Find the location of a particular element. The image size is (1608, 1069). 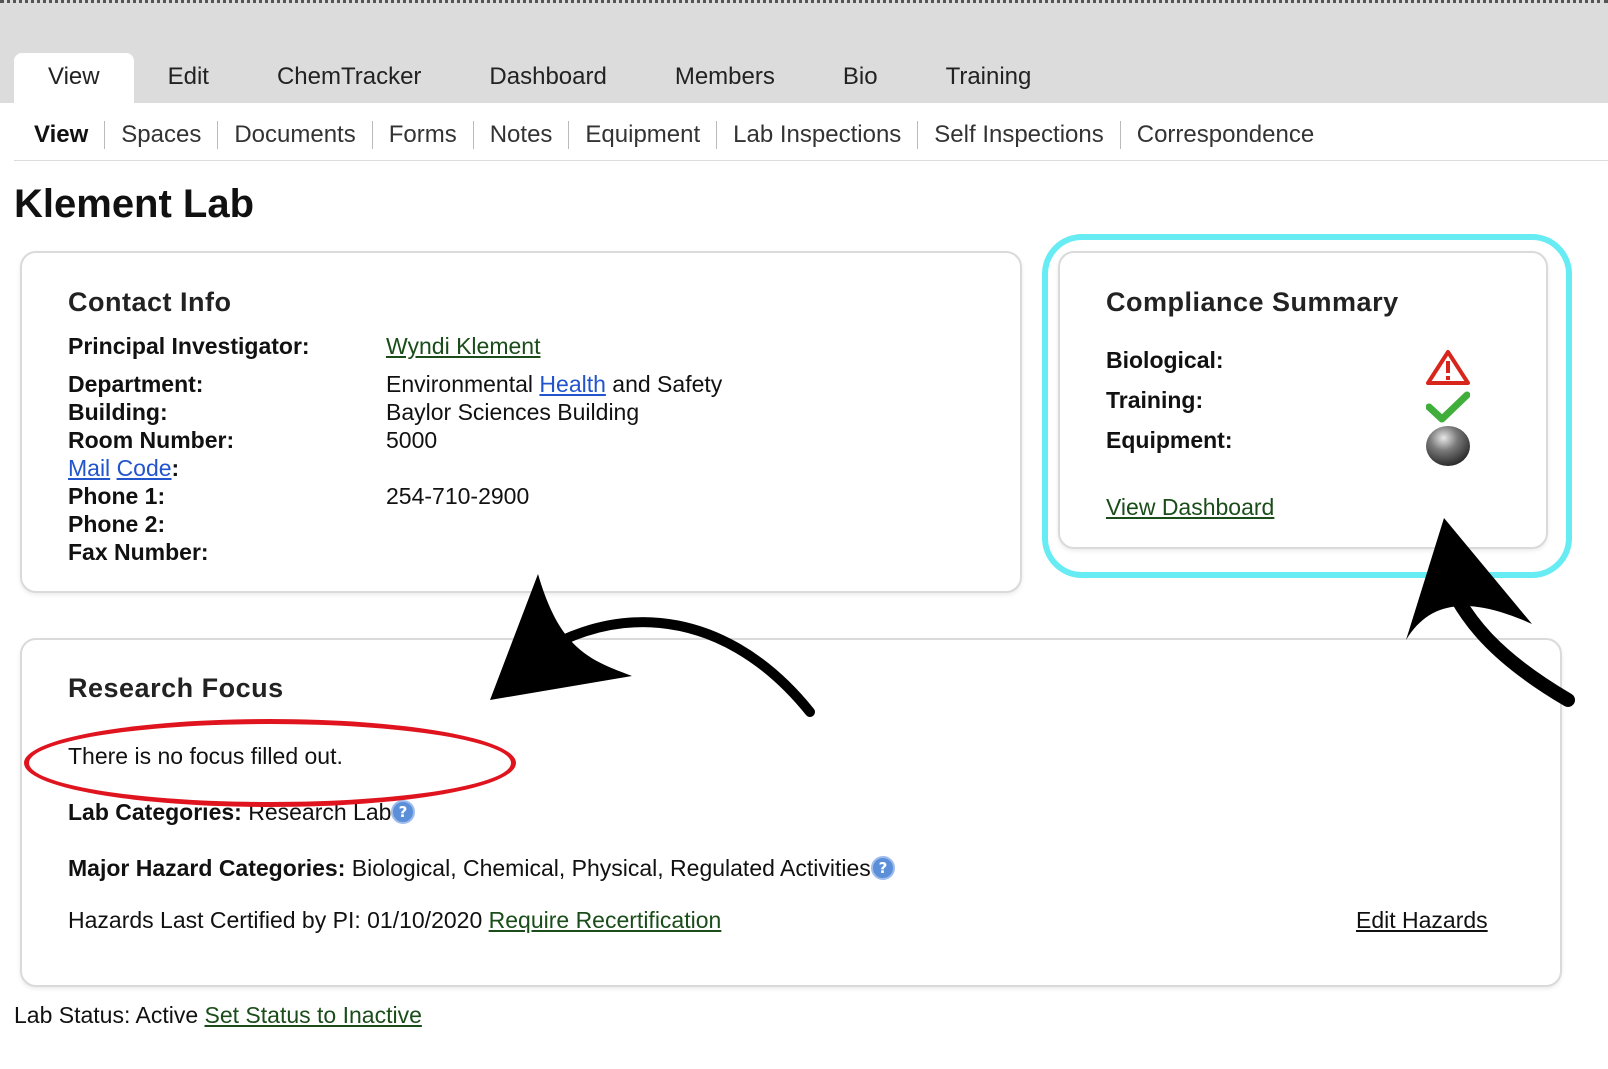

annotation-arrows is located at coordinates (1032, 617).